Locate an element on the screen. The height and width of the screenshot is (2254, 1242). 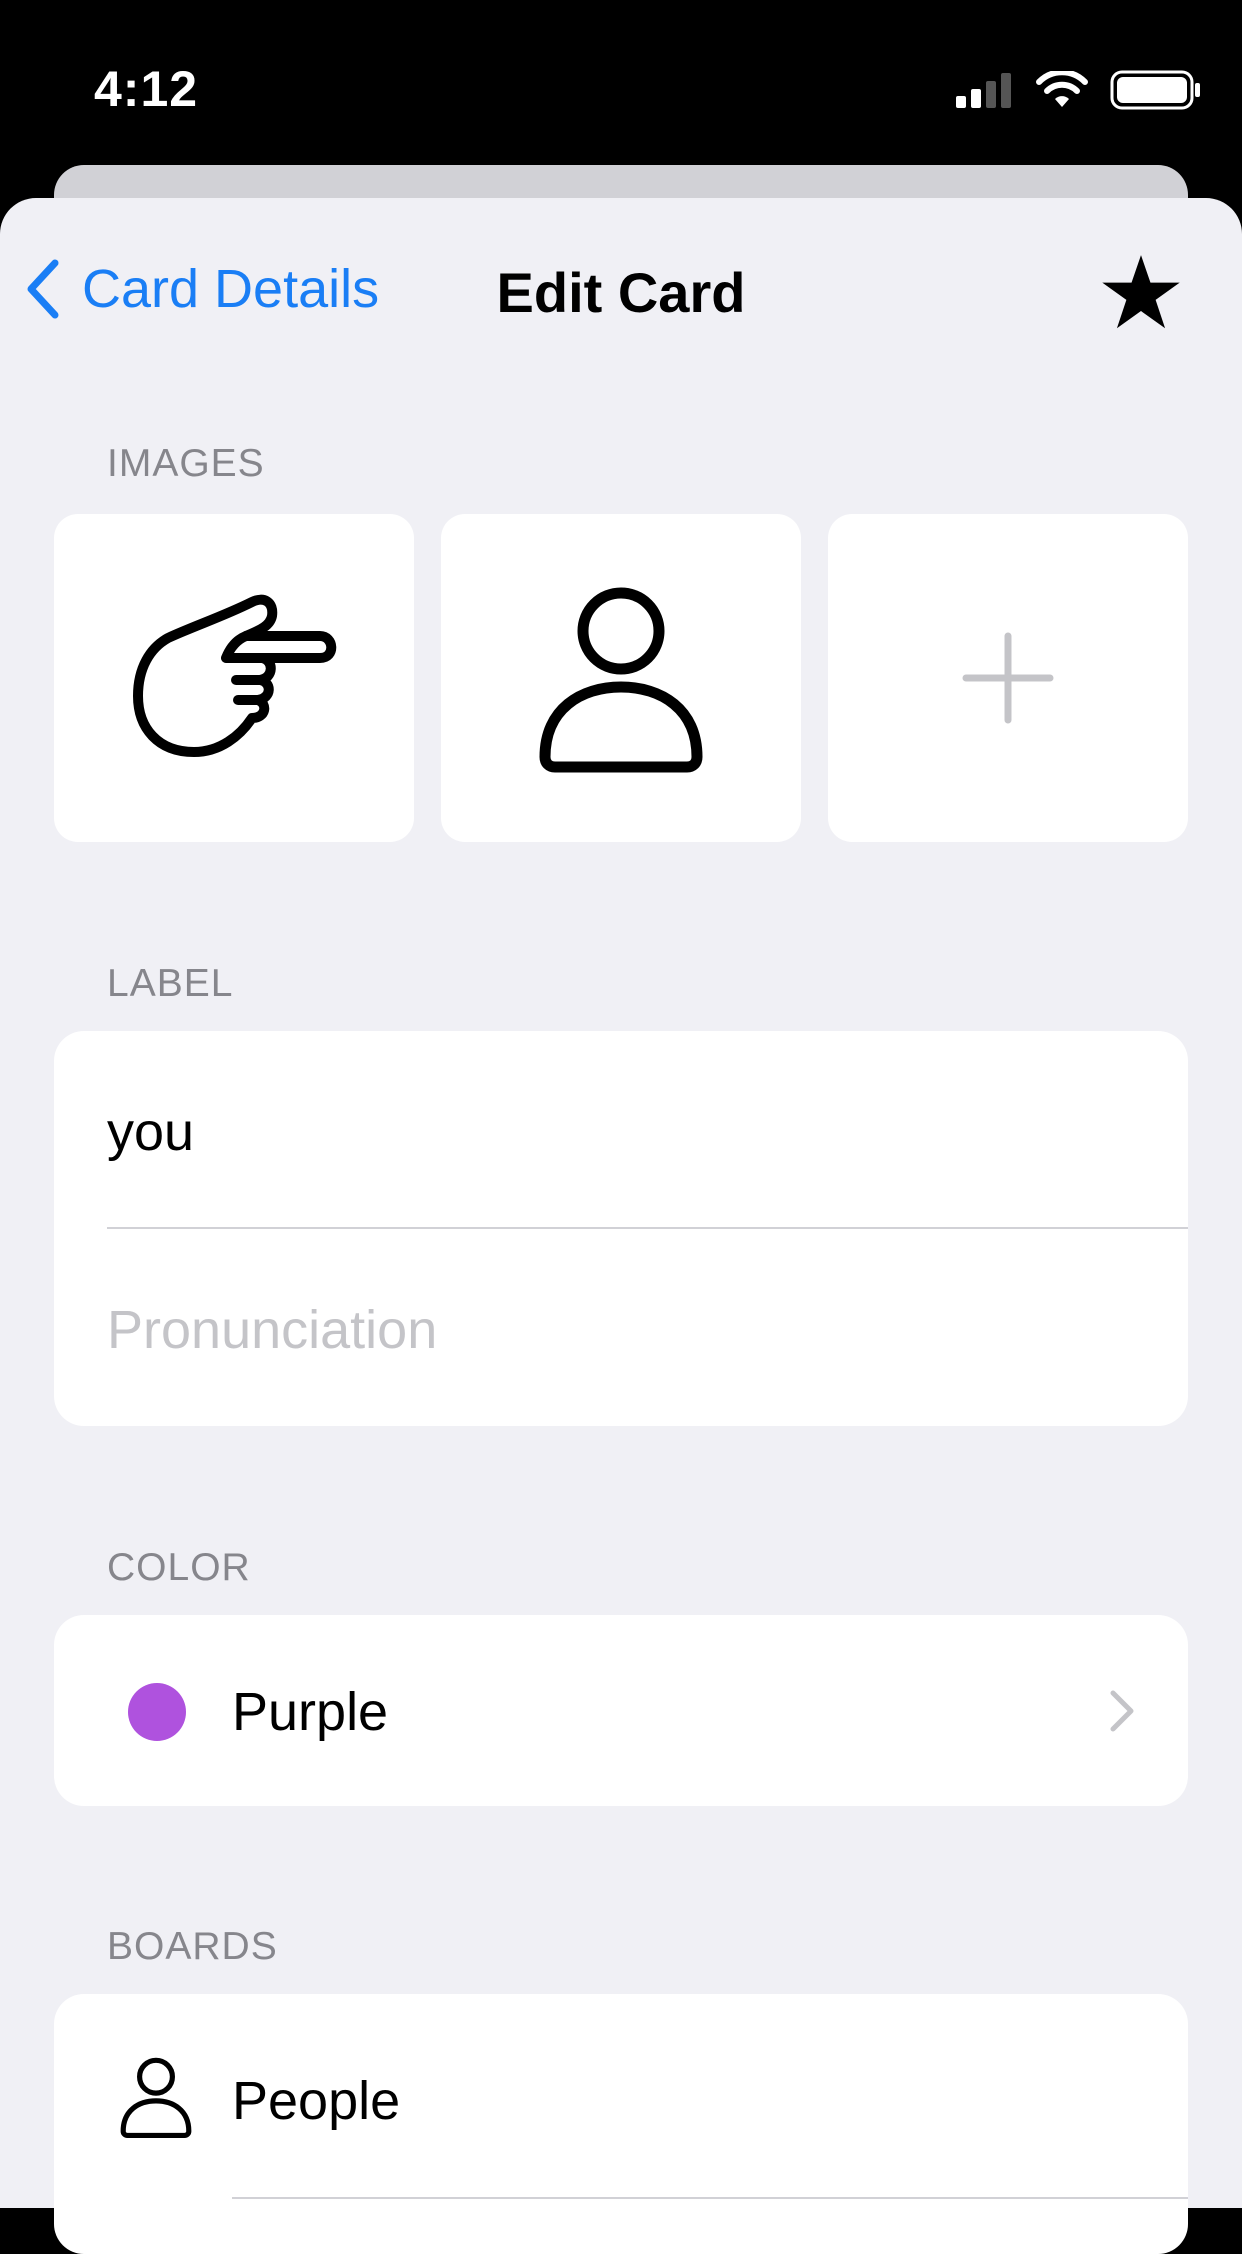
label-section-header: LABEL is located at coordinates (170, 983).